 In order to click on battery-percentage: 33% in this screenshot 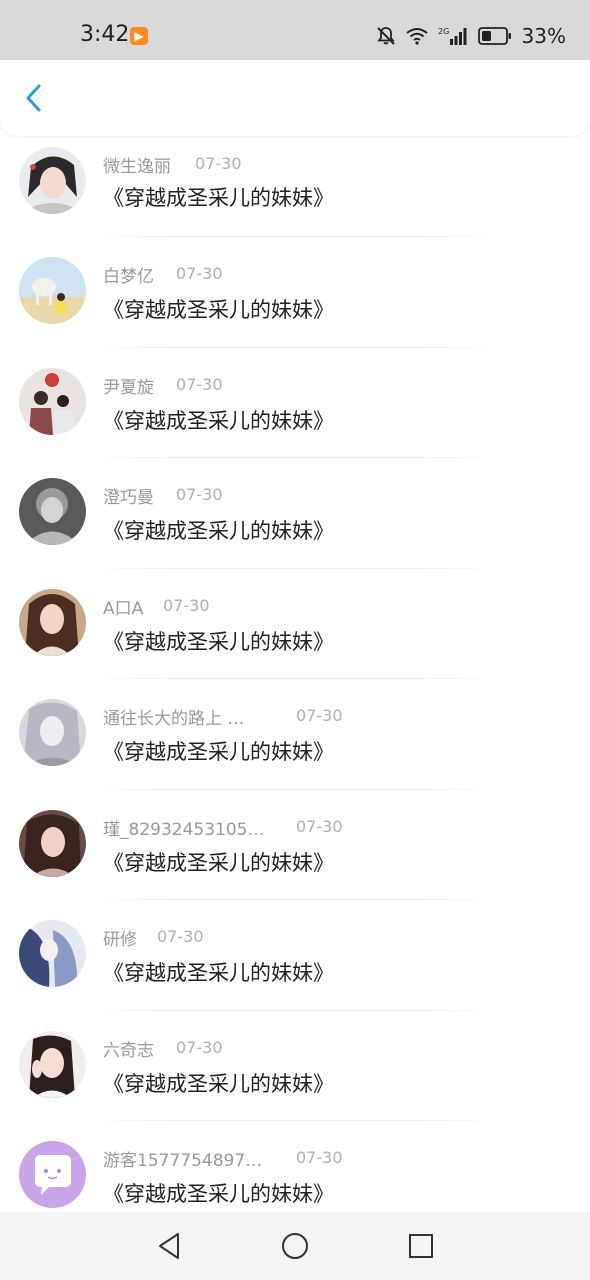, I will do `click(543, 36)`.